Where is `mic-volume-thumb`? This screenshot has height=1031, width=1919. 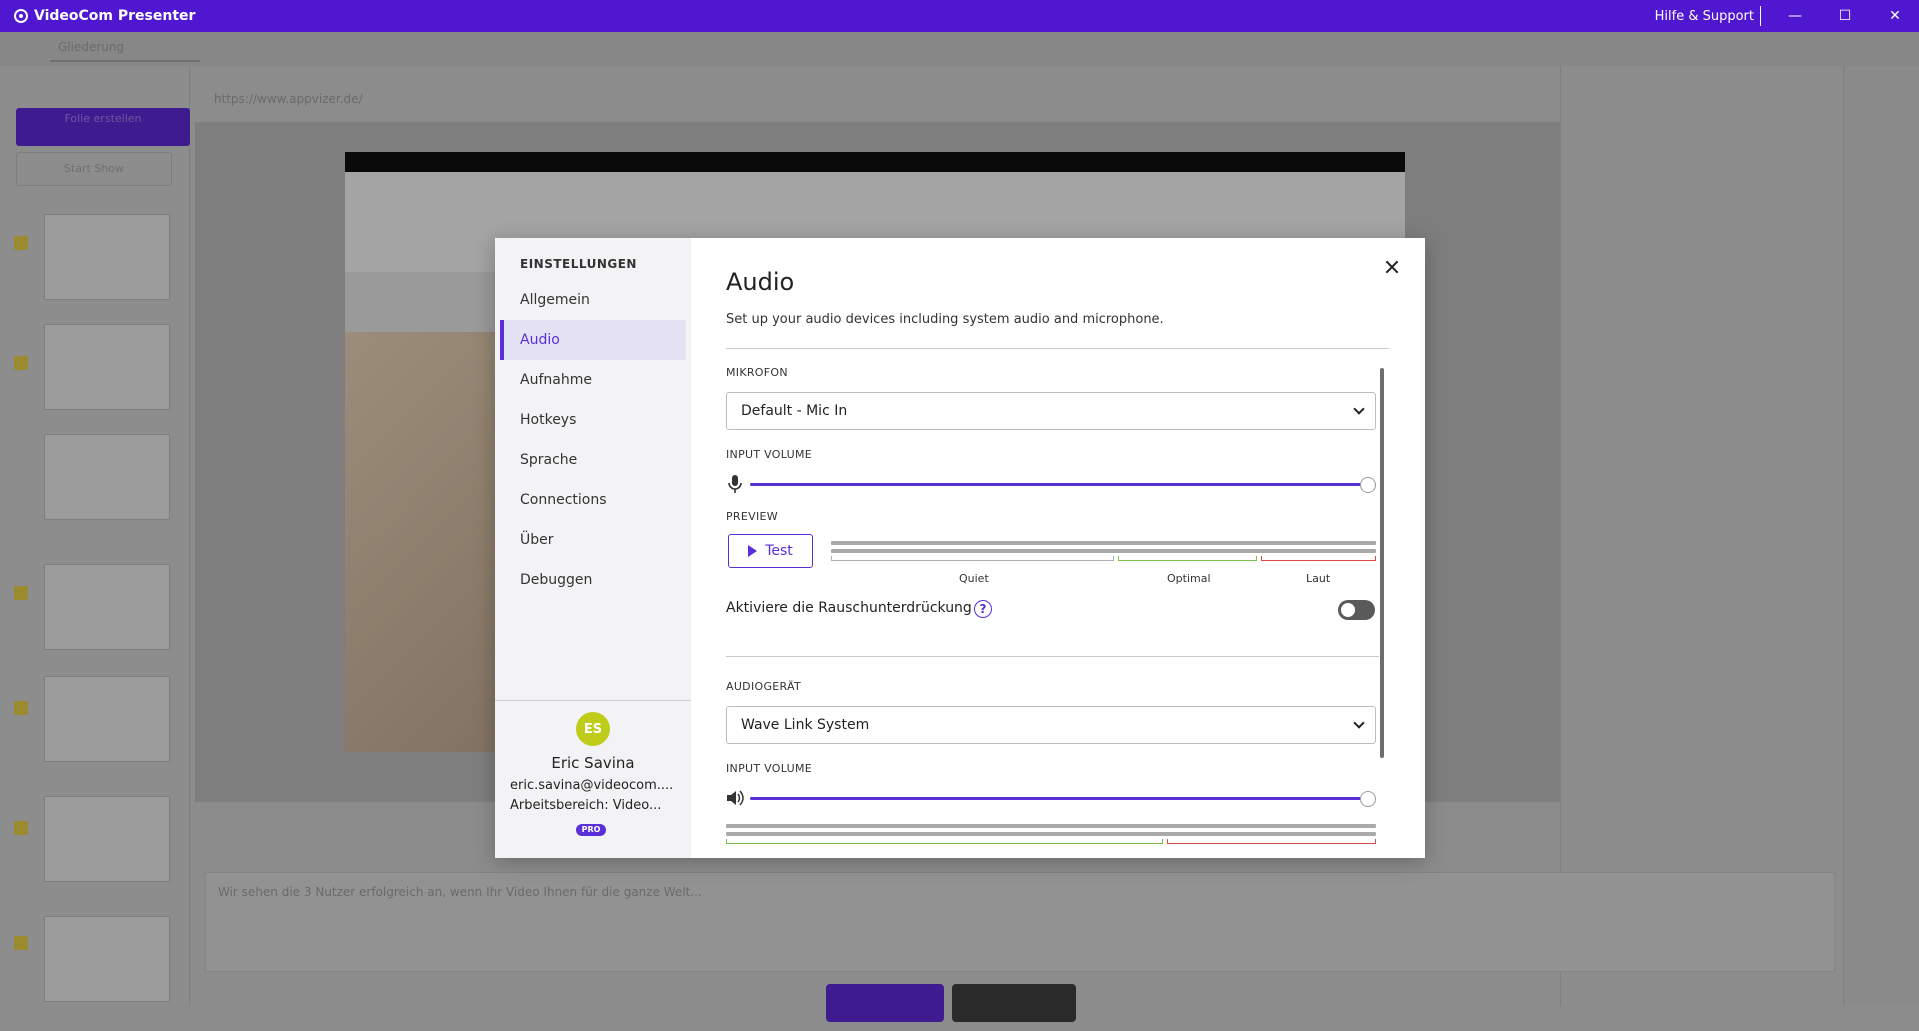 mic-volume-thumb is located at coordinates (1368, 485).